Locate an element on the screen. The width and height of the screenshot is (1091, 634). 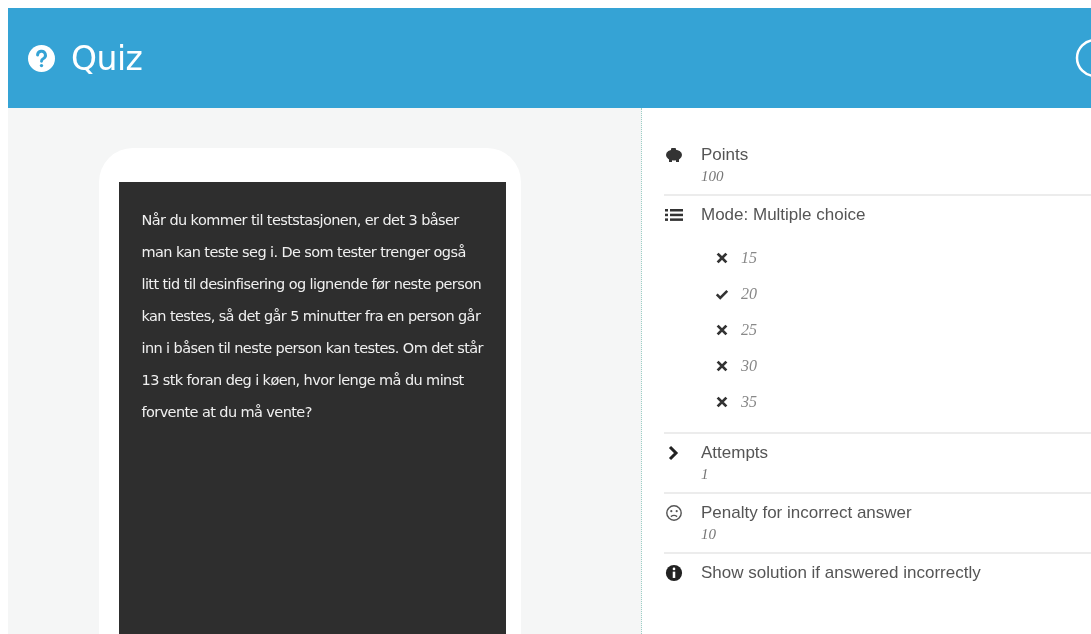
answer-option: 20 is located at coordinates (749, 294).